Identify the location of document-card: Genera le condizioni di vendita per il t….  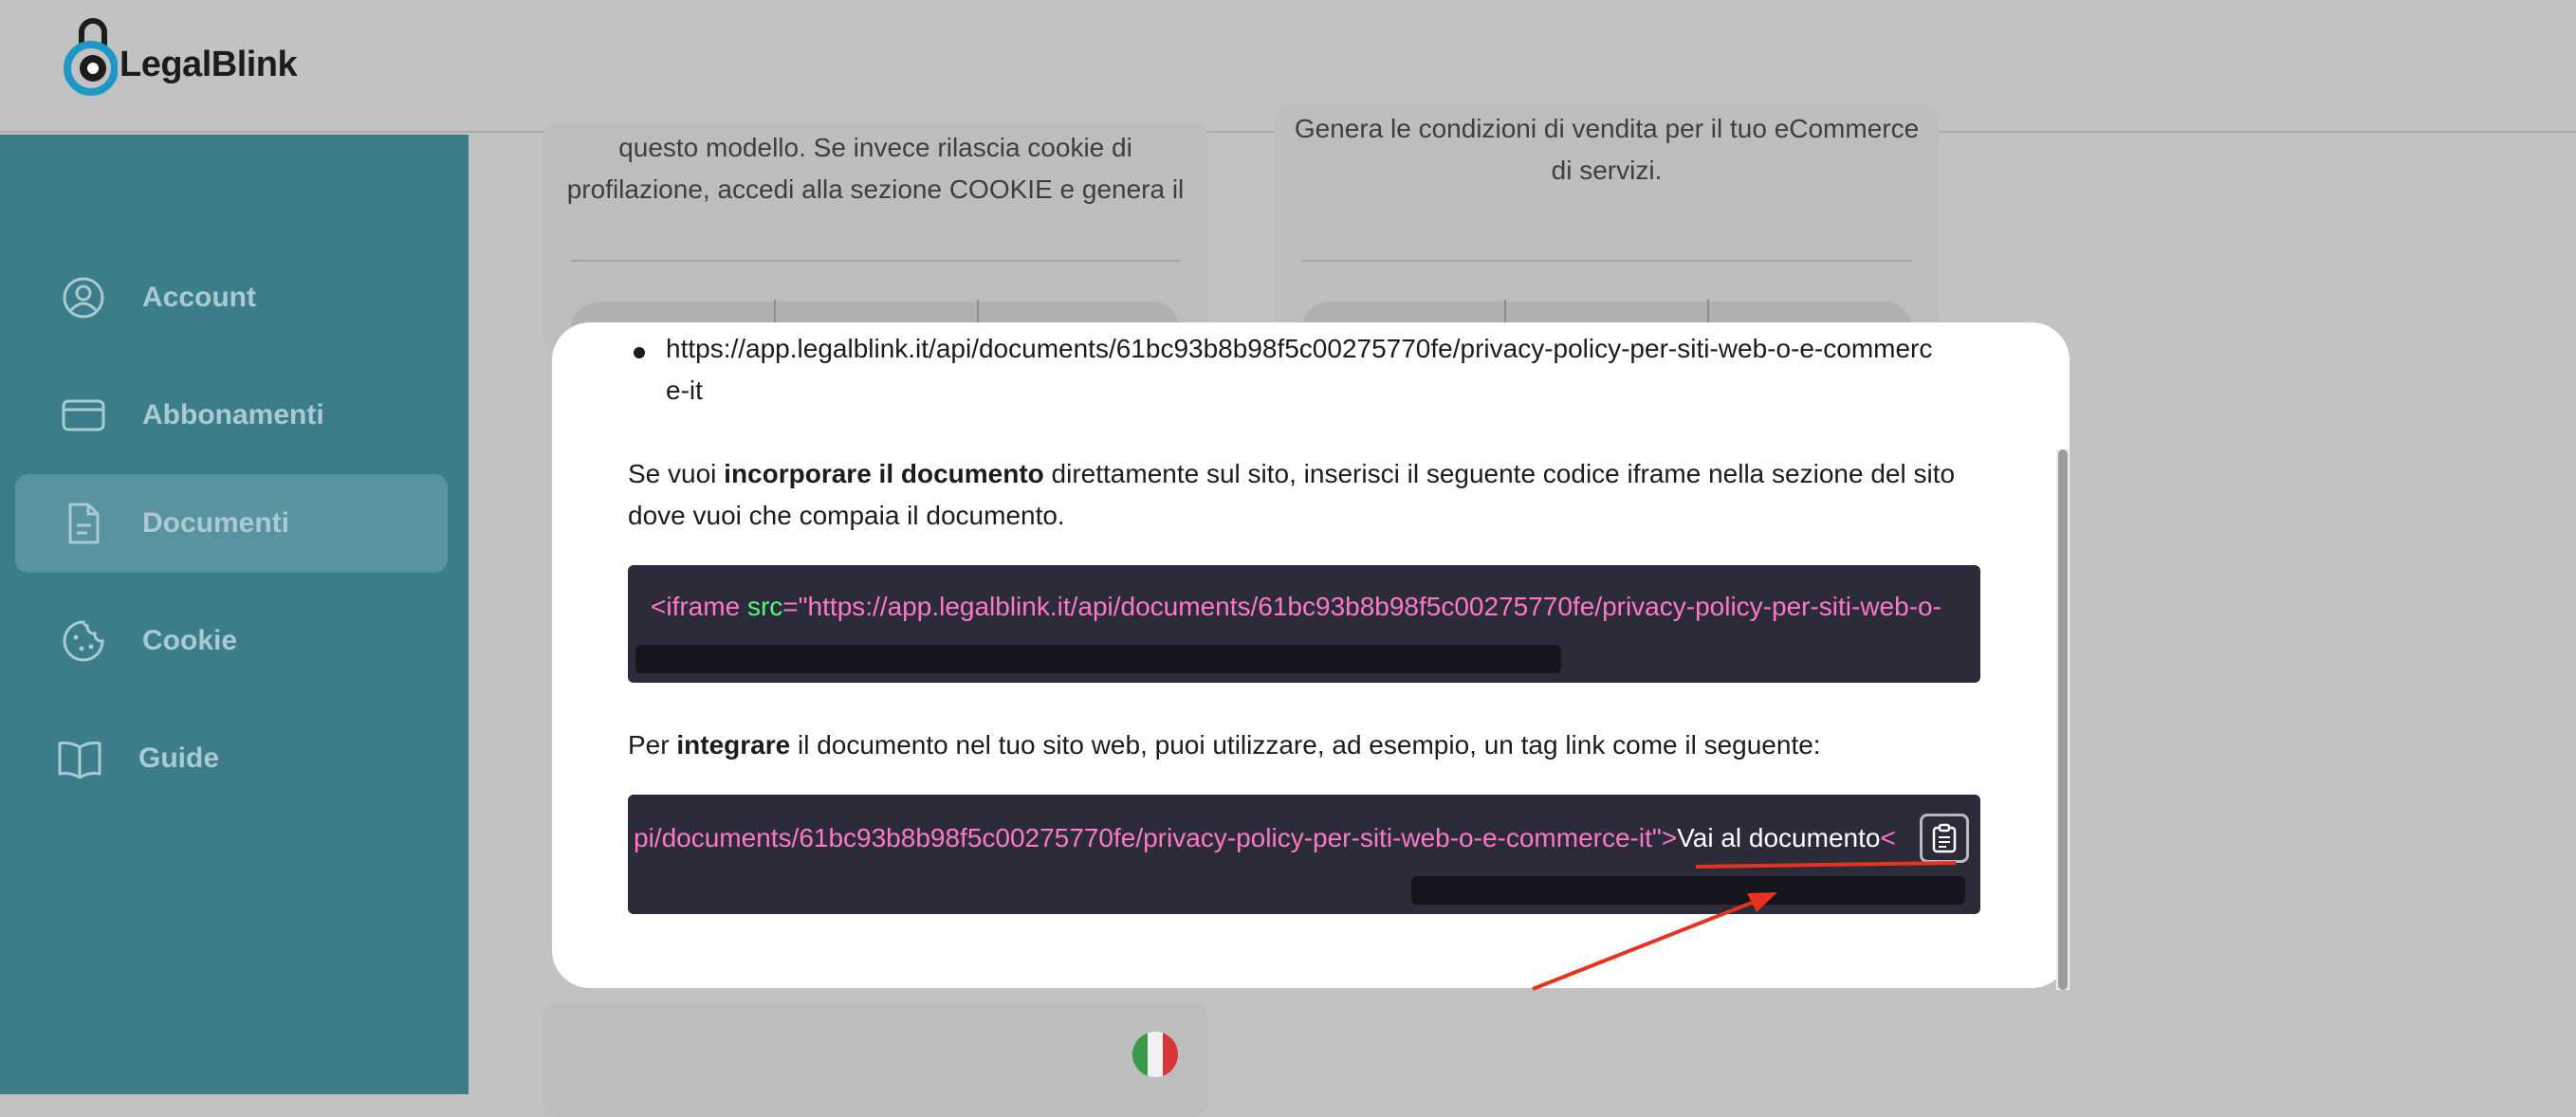
(1607, 227).